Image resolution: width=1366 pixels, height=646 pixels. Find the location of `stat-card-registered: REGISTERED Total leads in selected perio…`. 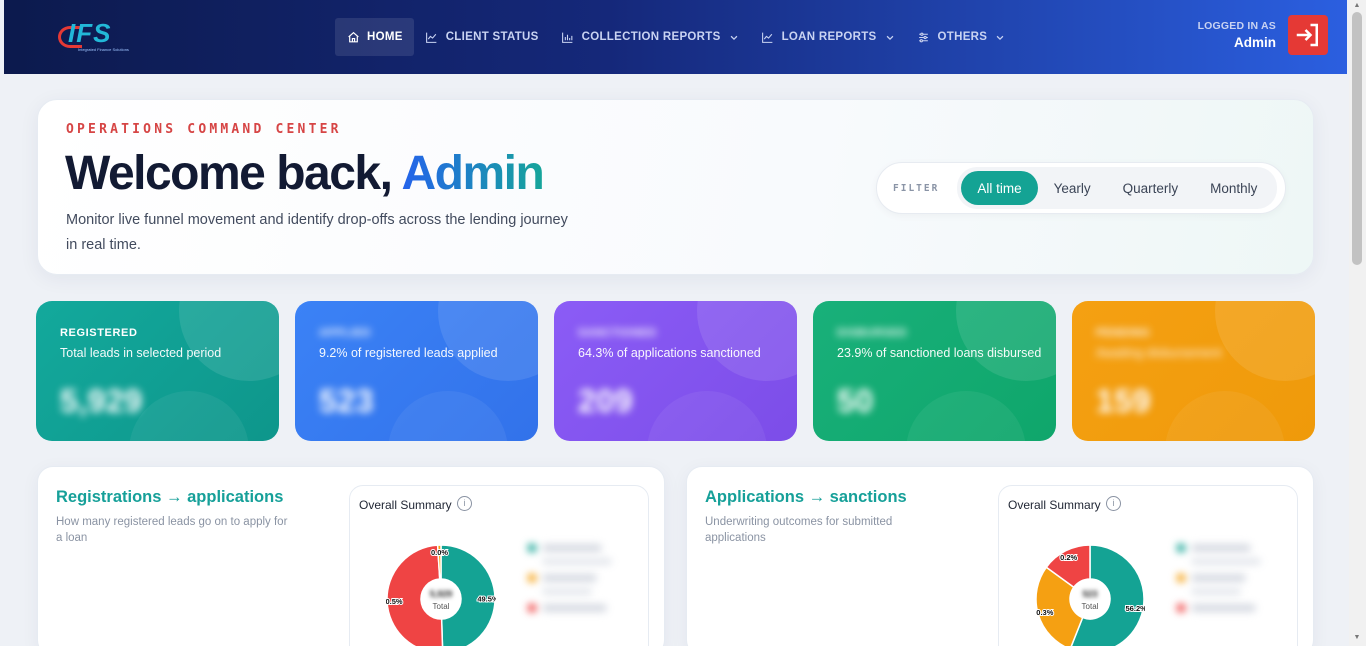

stat-card-registered: REGISTERED Total leads in selected perio… is located at coordinates (157, 371).